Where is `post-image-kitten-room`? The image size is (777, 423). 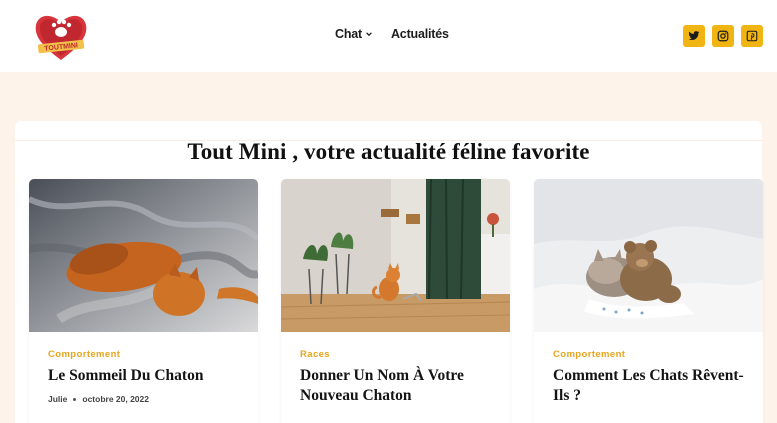 post-image-kitten-room is located at coordinates (395, 255).